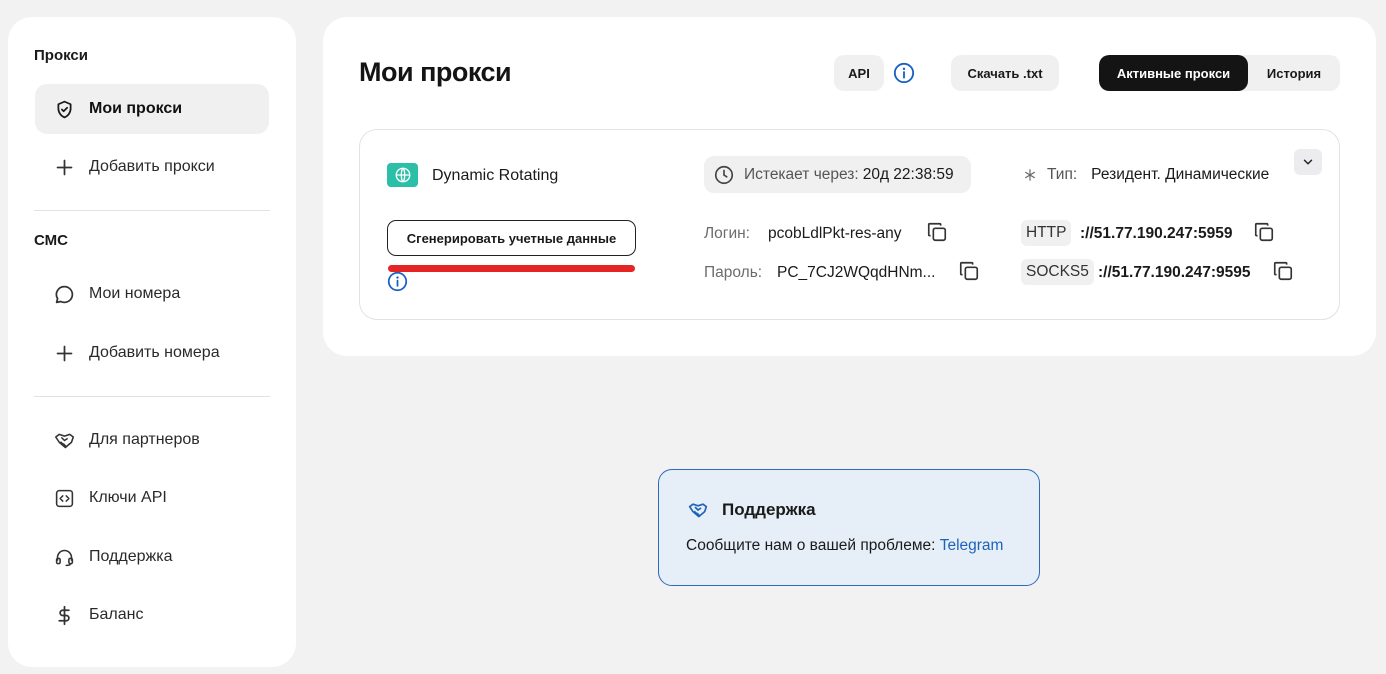 This screenshot has width=1386, height=674. Describe the element at coordinates (1046, 233) in the screenshot. I see `http-badge: HTTP` at that location.